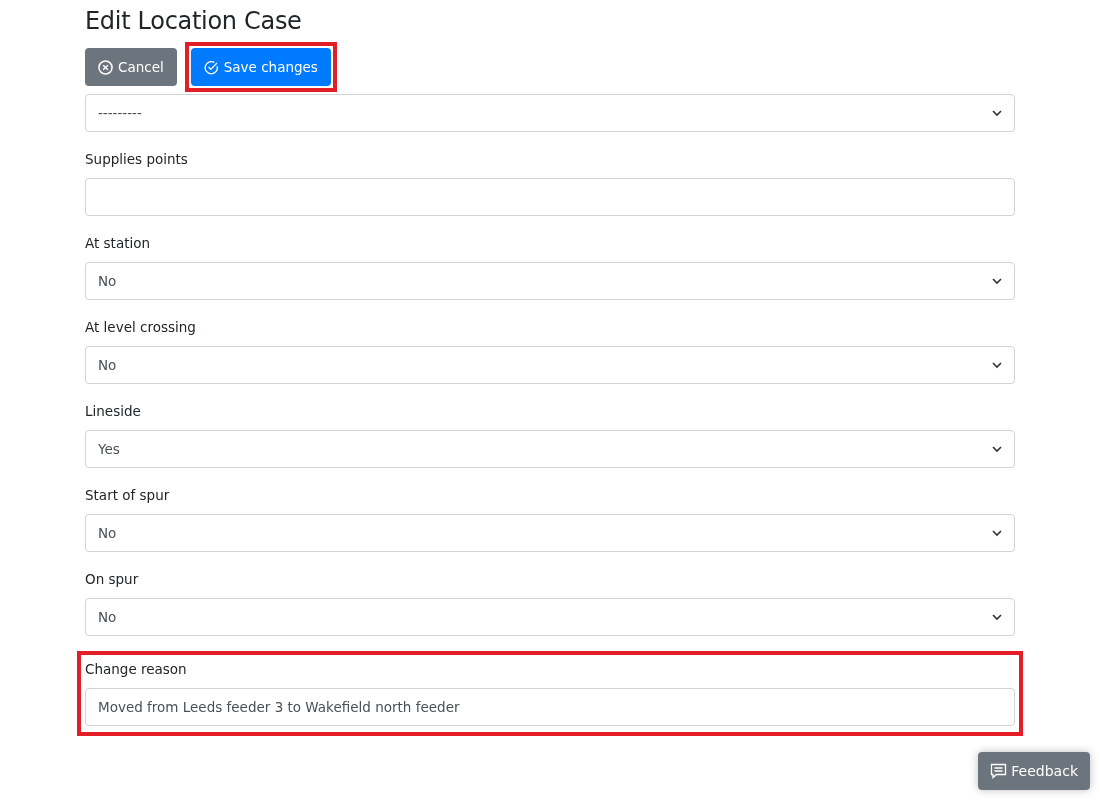  What do you see at coordinates (550, 449) in the screenshot?
I see `select-field: Yes` at bounding box center [550, 449].